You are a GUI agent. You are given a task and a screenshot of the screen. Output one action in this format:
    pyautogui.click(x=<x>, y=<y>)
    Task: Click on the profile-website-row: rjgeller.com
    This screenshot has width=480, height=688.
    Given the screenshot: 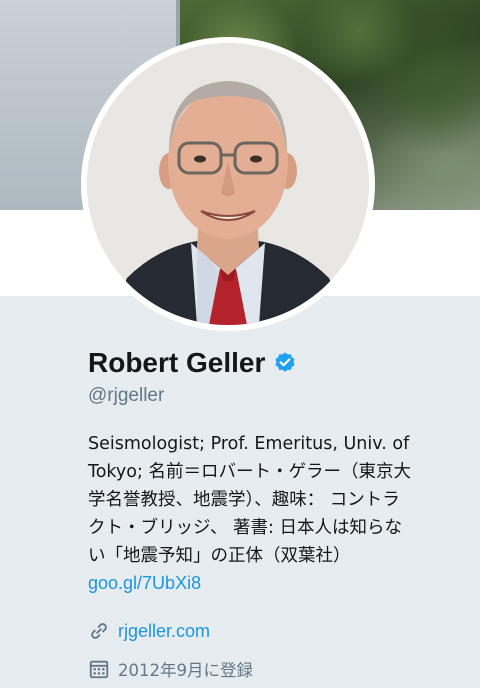 What is the action you would take?
    pyautogui.click(x=149, y=631)
    